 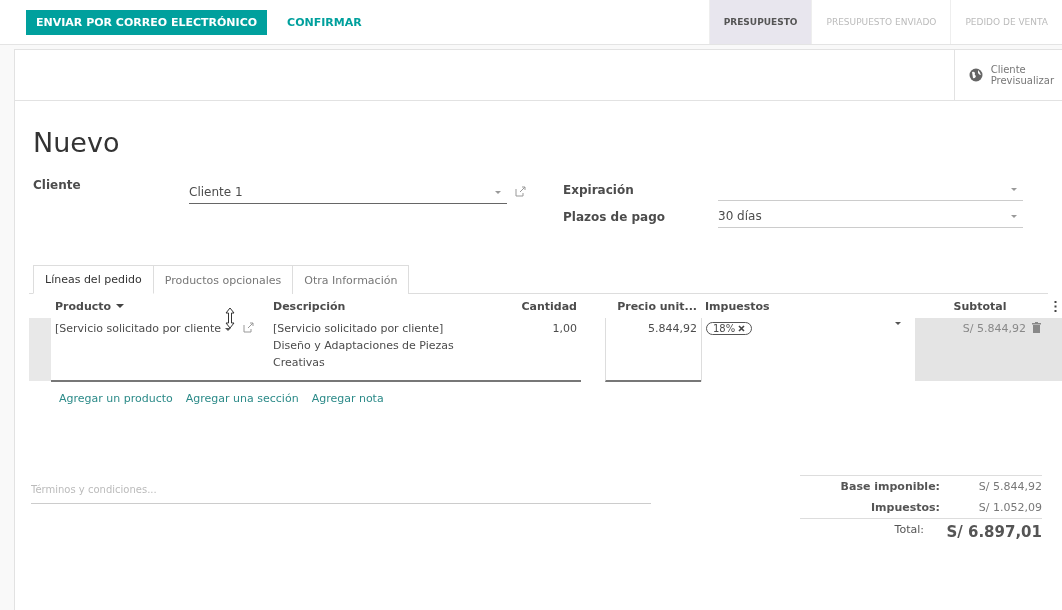 What do you see at coordinates (242, 398) in the screenshot?
I see `add-line-link: Agregar una sección` at bounding box center [242, 398].